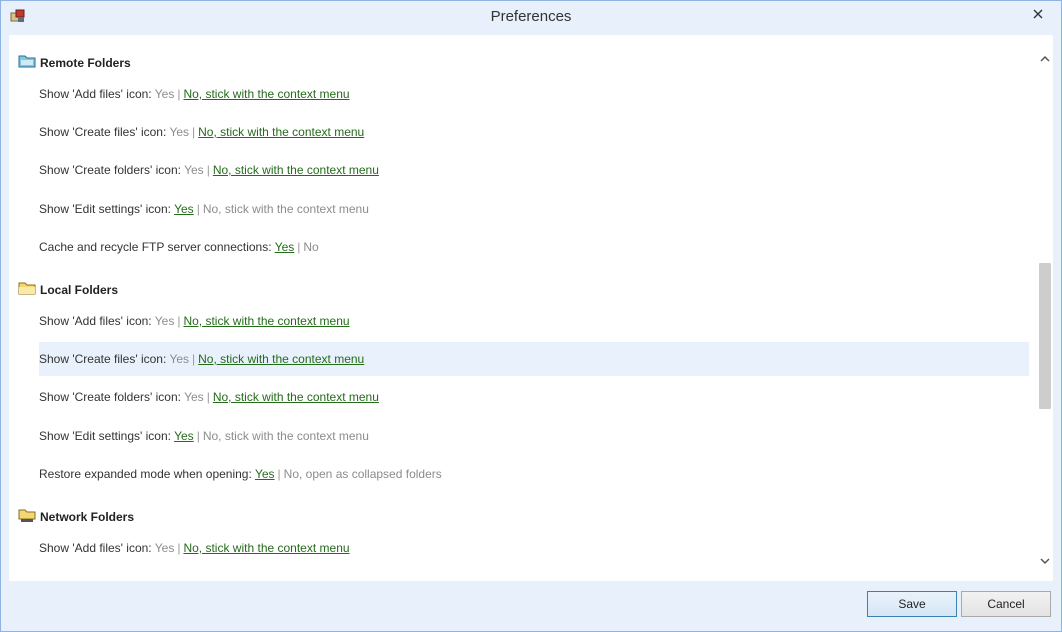 The image size is (1062, 632). What do you see at coordinates (912, 604) in the screenshot?
I see `save-button: Save` at bounding box center [912, 604].